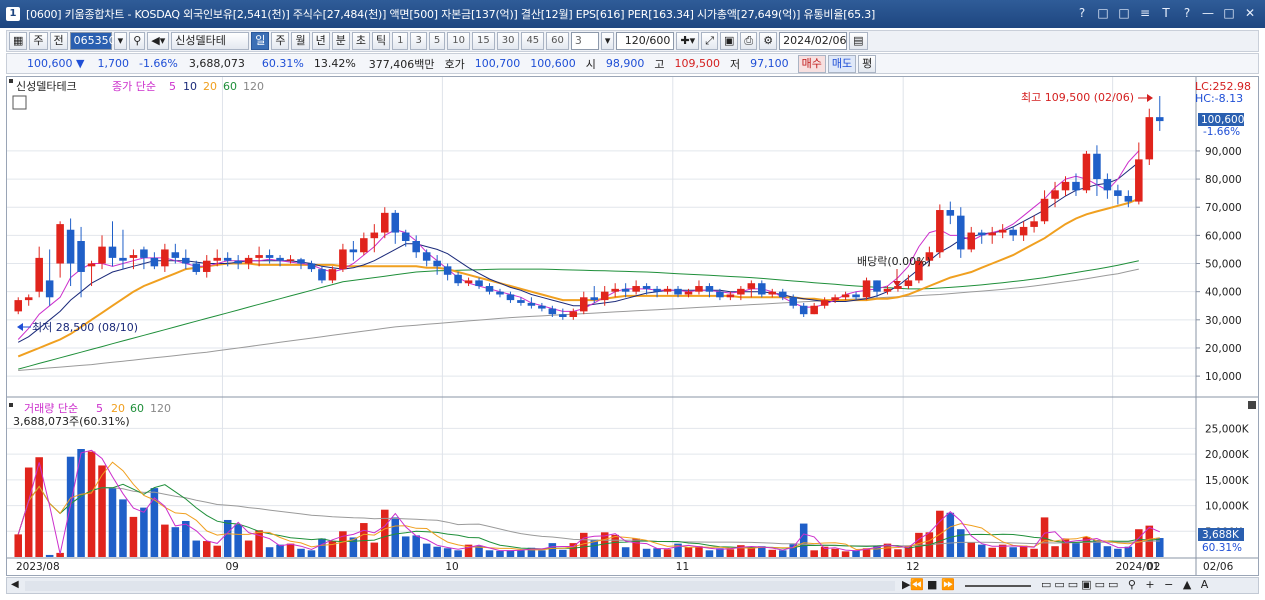 This screenshot has width=1265, height=600. Describe the element at coordinates (1229, 13) in the screenshot. I see `maximize-icon: □` at that location.